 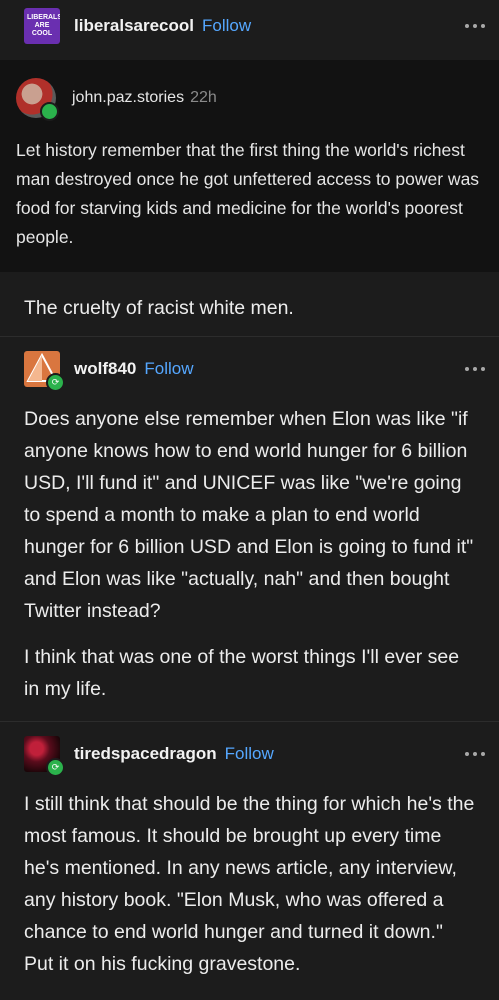 What do you see at coordinates (37, 99) in the screenshot?
I see `quoted-avatar` at bounding box center [37, 99].